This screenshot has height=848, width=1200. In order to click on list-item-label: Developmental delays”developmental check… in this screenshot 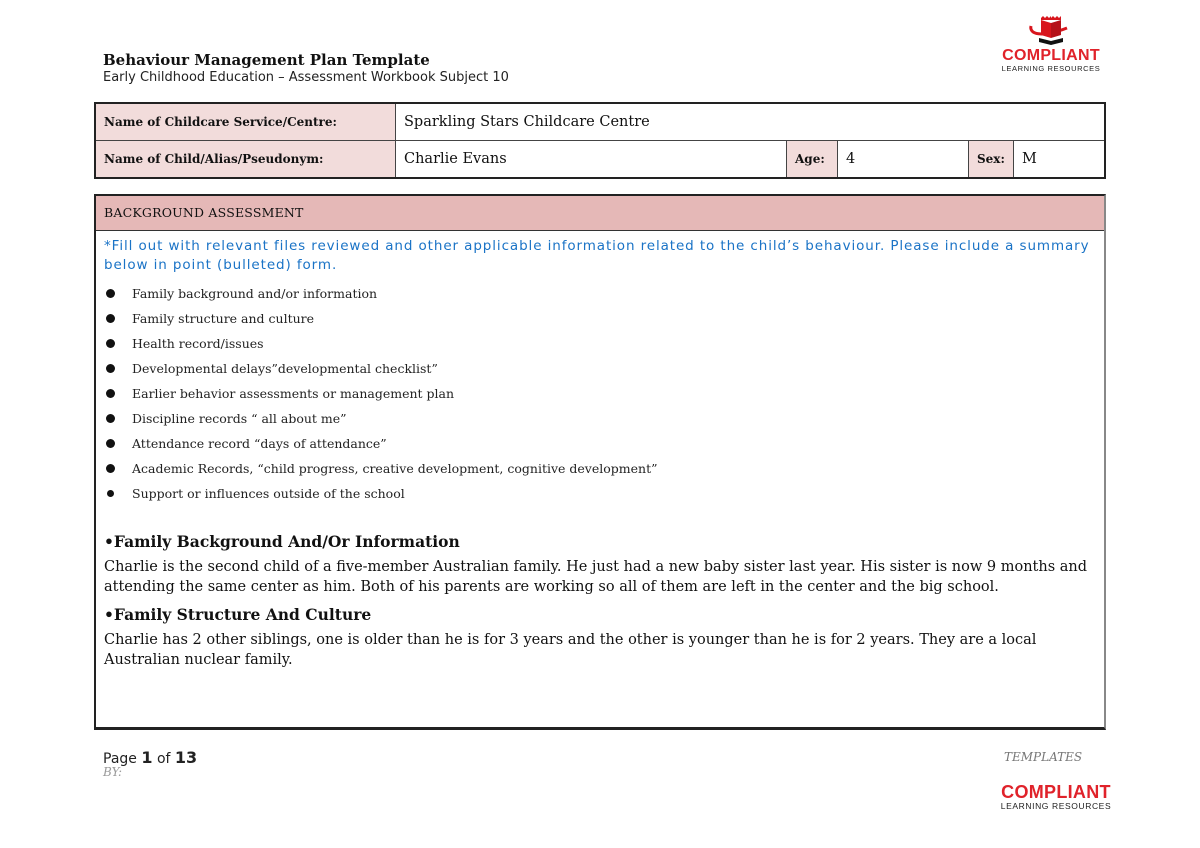, I will do `click(285, 368)`.